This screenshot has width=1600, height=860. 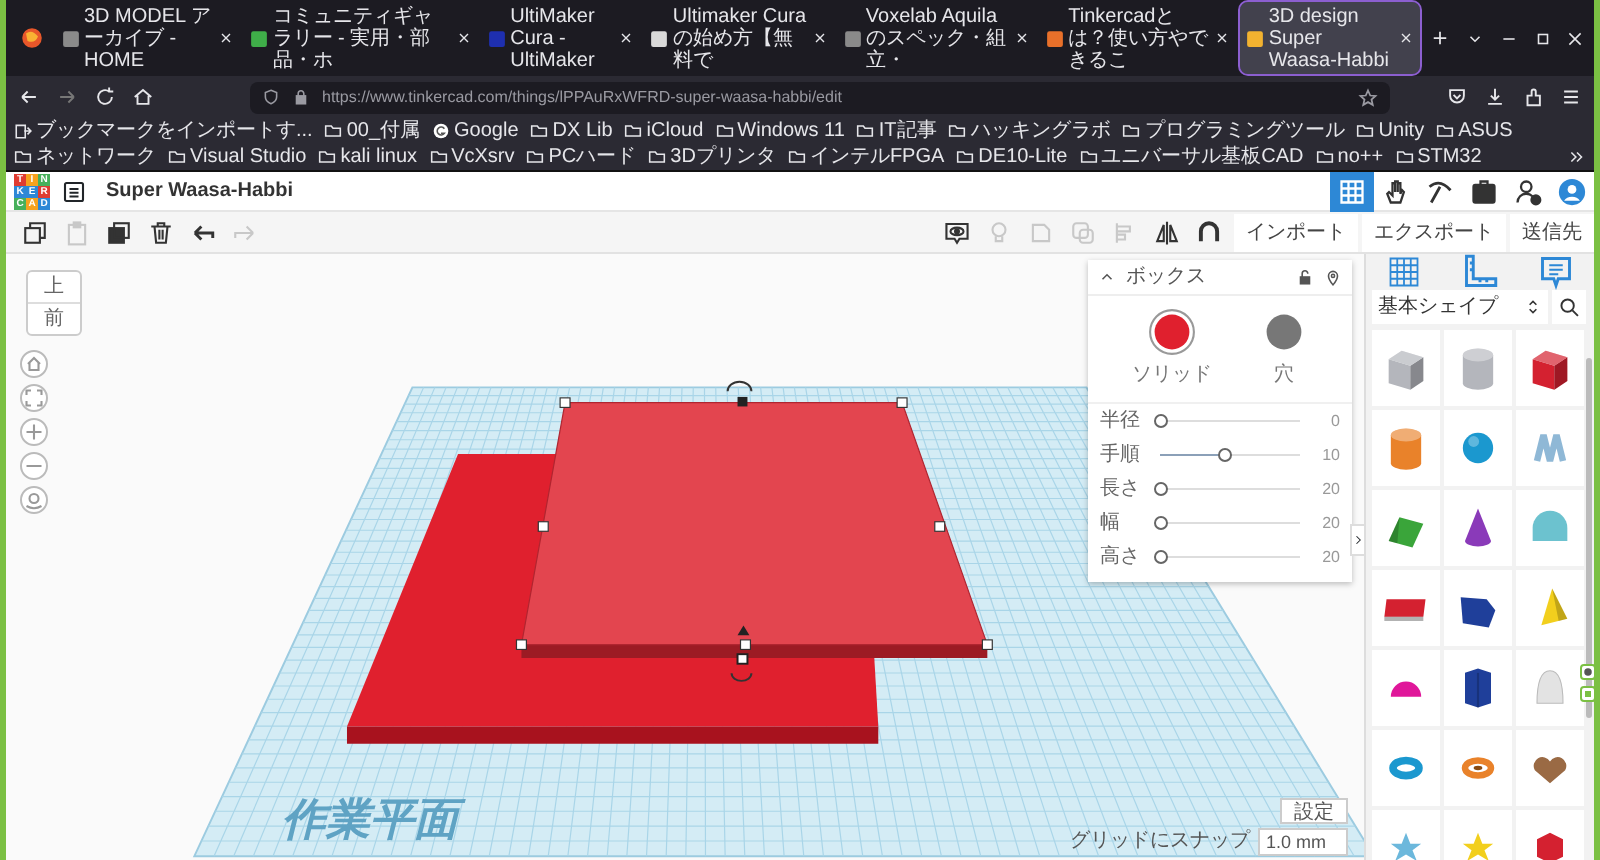 I want to click on bookmark-item: ネットワーク, so click(x=85, y=157).